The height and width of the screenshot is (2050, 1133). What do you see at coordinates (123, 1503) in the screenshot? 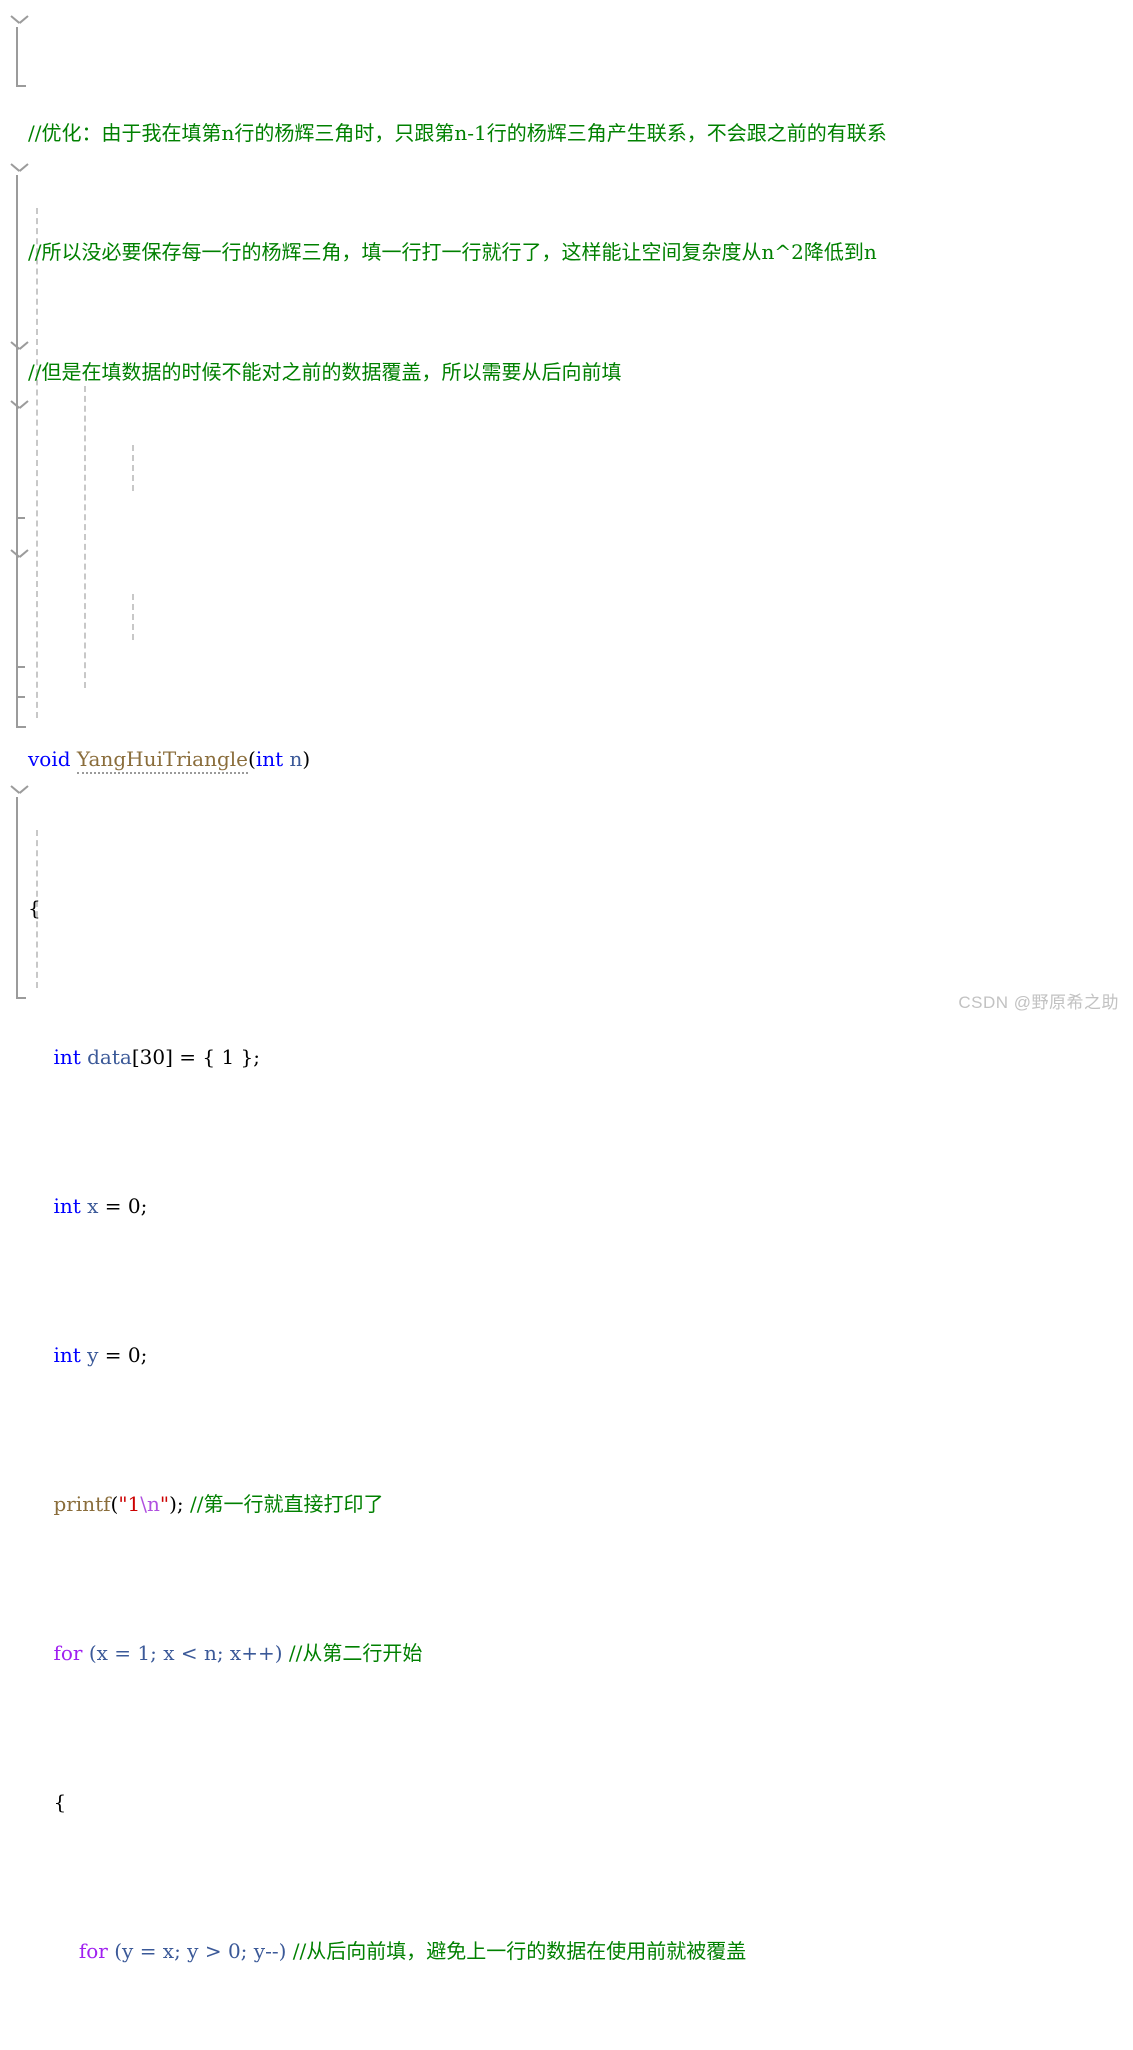
I see `quote-open: "` at bounding box center [123, 1503].